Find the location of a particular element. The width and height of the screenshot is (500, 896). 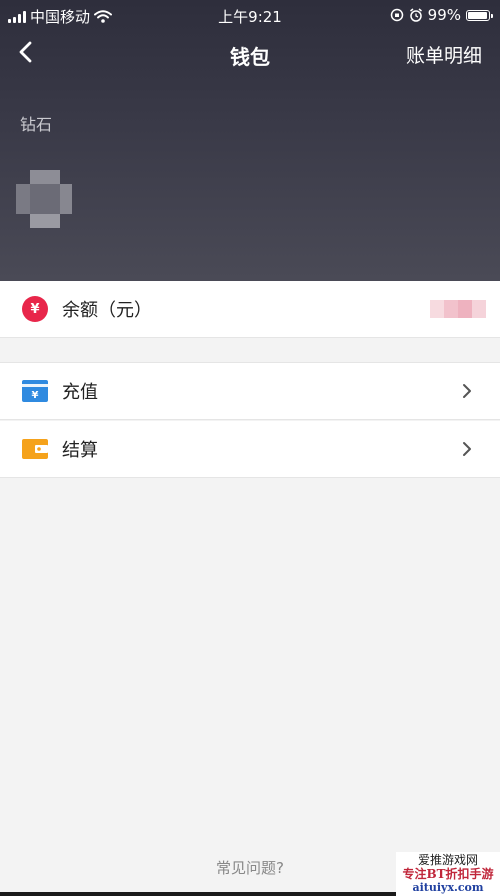

wallet-icon is located at coordinates (35, 449).